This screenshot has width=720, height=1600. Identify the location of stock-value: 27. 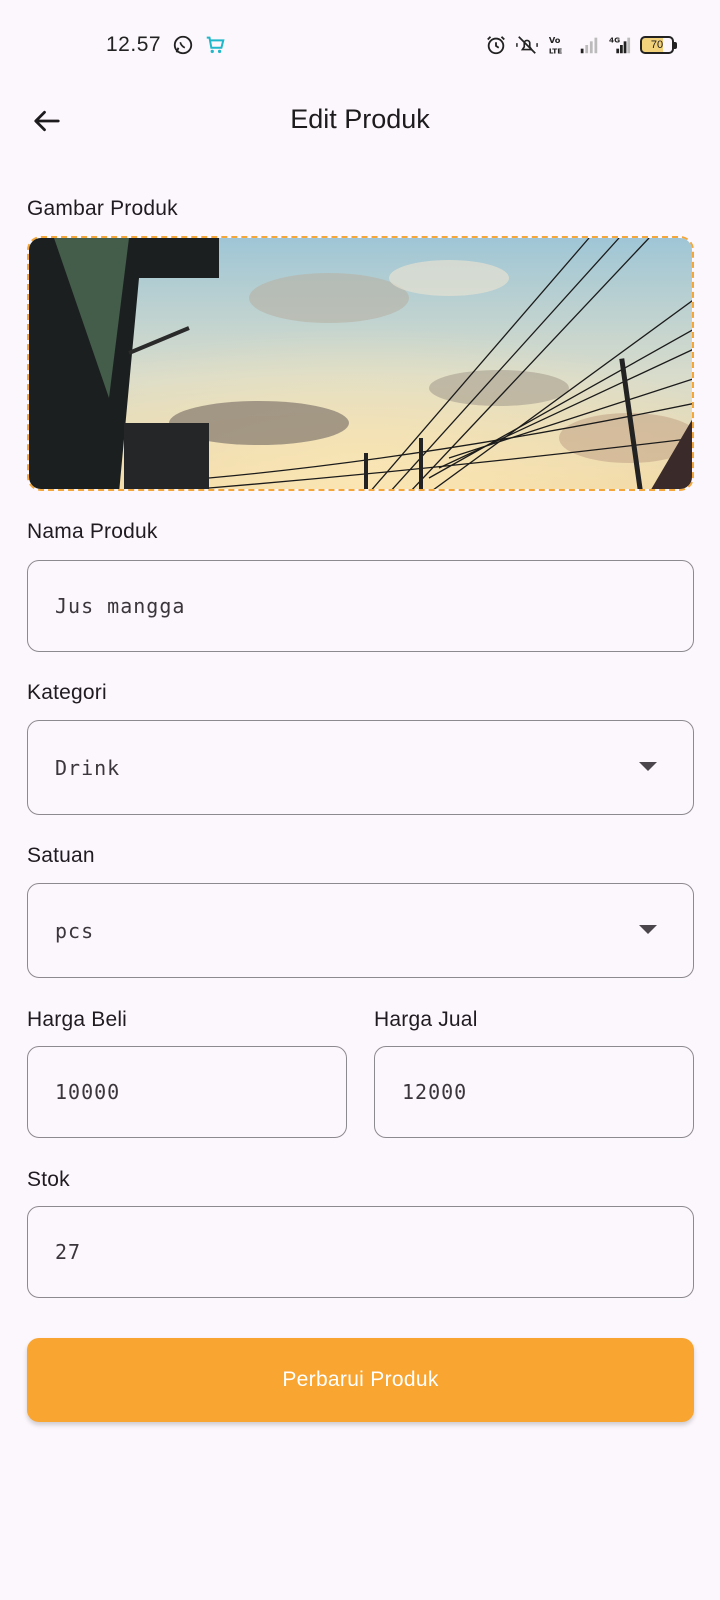
(68, 1252).